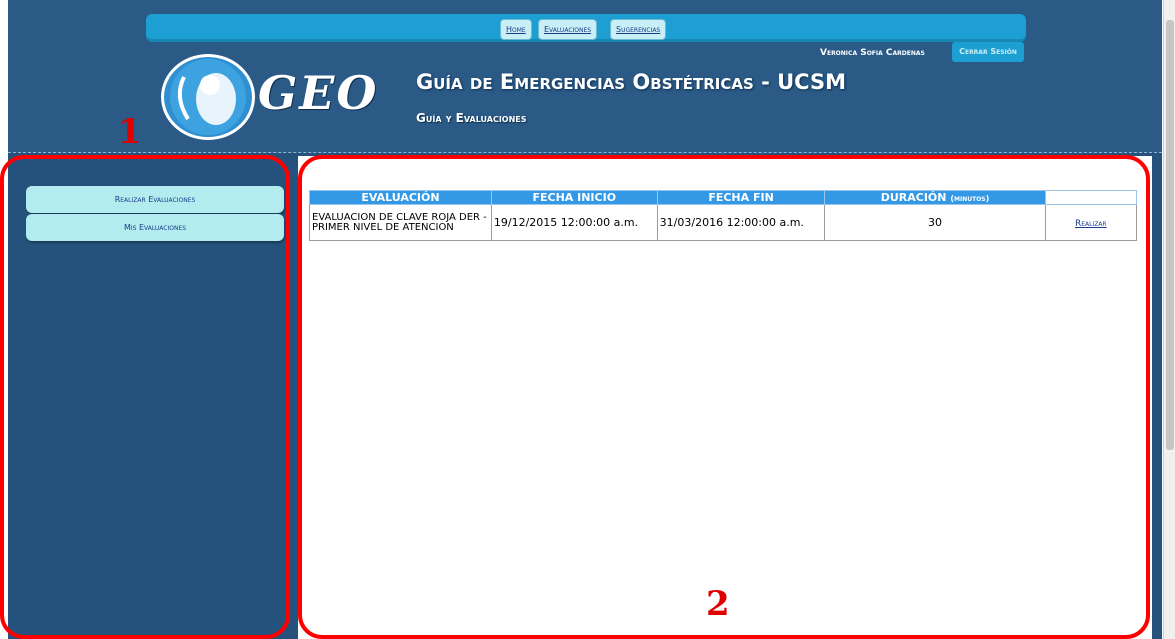  Describe the element at coordinates (631, 82) in the screenshot. I see `site-title: Guía de Emergencias Obstétricas - UCSM` at that location.